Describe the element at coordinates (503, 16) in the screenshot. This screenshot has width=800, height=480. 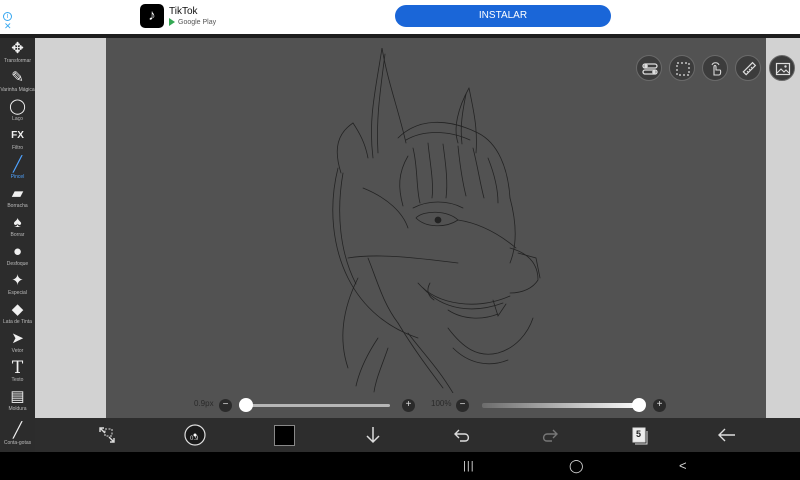
I see `install-button: INSTALAR` at that location.